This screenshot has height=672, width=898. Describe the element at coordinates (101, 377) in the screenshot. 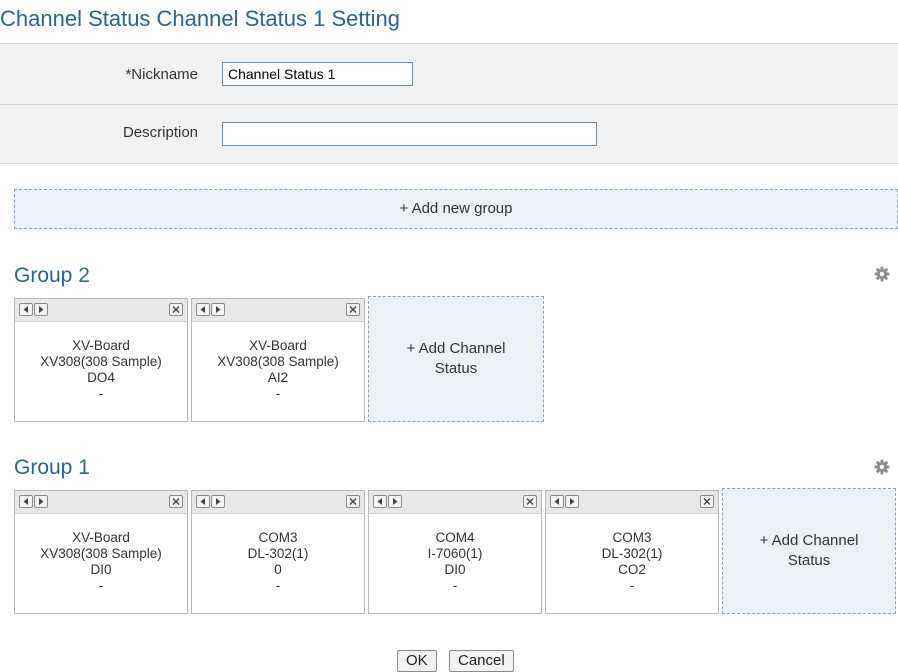

I see `card-line: DO4` at that location.